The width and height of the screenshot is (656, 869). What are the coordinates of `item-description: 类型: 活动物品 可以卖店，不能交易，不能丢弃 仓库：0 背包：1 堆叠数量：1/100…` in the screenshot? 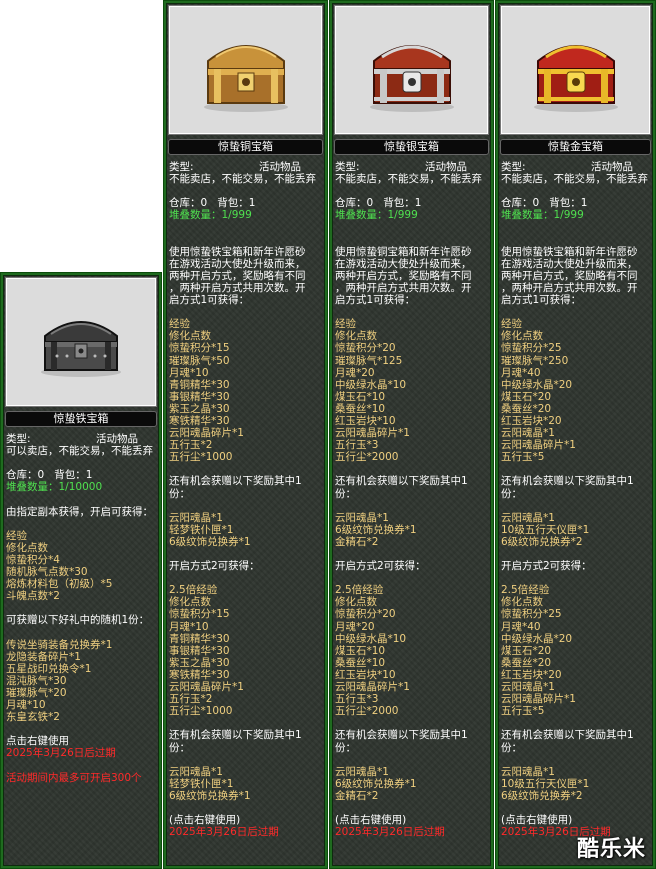 It's located at (82, 608).